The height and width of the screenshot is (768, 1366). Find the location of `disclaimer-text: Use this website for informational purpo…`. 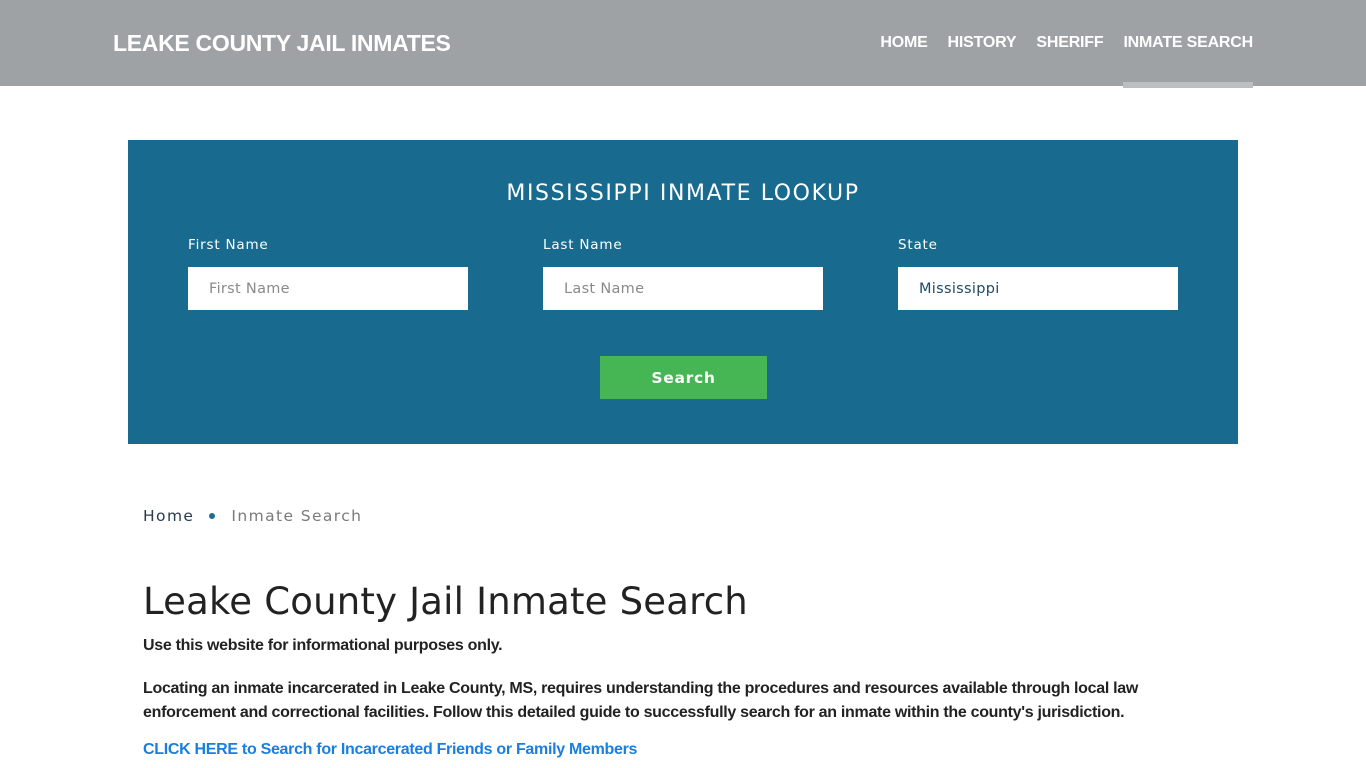

disclaimer-text: Use this website for informational purpo… is located at coordinates (323, 645).